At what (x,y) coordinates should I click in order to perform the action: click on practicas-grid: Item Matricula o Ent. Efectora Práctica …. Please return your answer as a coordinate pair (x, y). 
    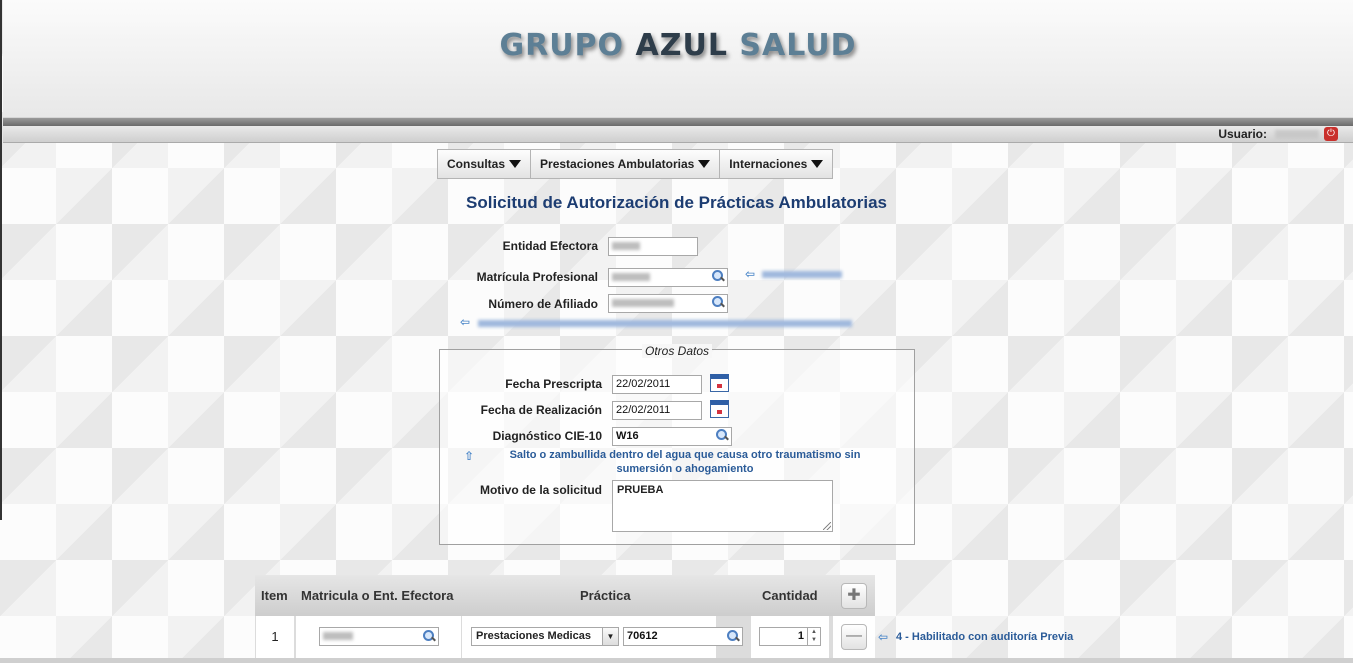
    Looking at the image, I should click on (565, 616).